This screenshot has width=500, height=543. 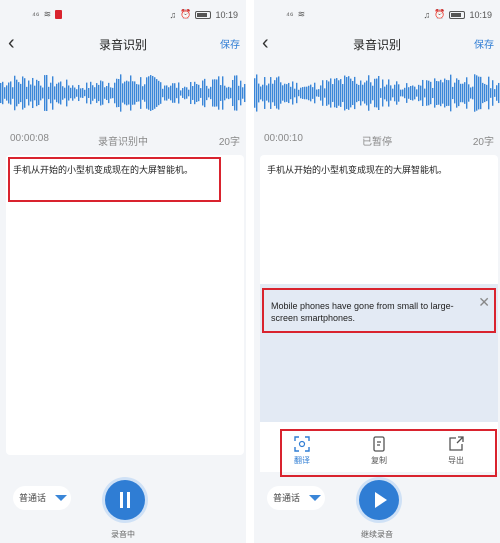 I want to click on pause-button, so click(x=125, y=500).